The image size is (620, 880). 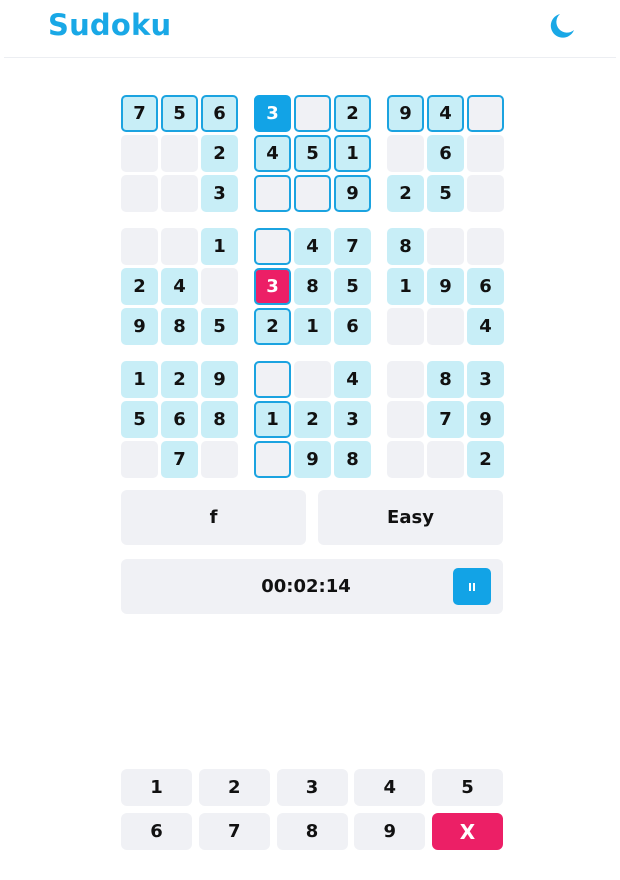 I want to click on sudoku-cell-r8c1: 5, so click(x=139, y=419).